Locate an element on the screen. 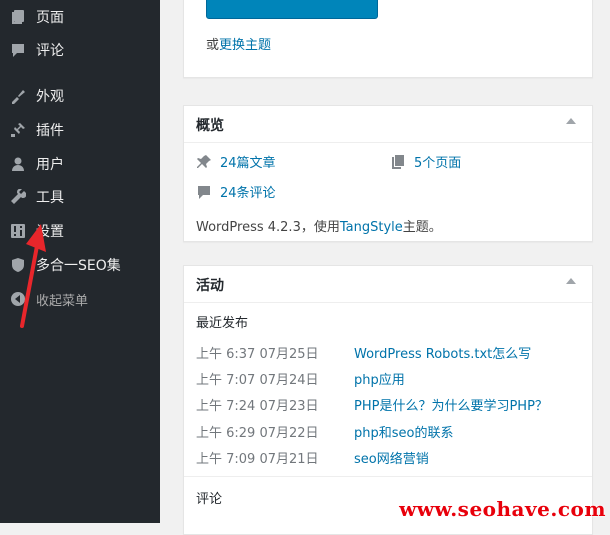 The height and width of the screenshot is (535, 610). sidebar-item-tools: 工具 is located at coordinates (80, 197).